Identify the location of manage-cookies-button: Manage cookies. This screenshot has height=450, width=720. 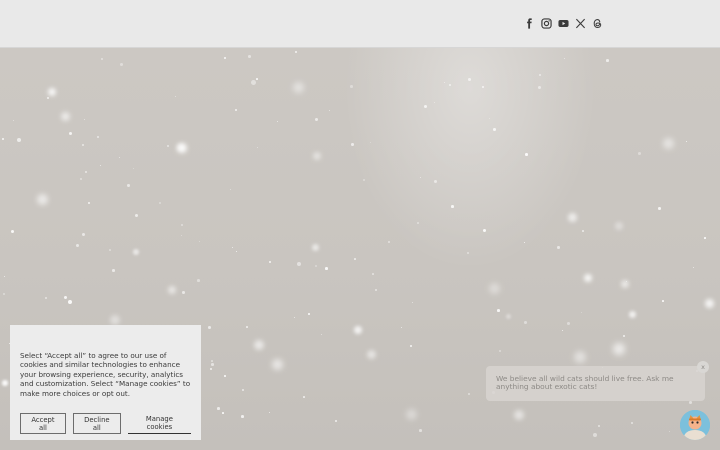
(159, 424).